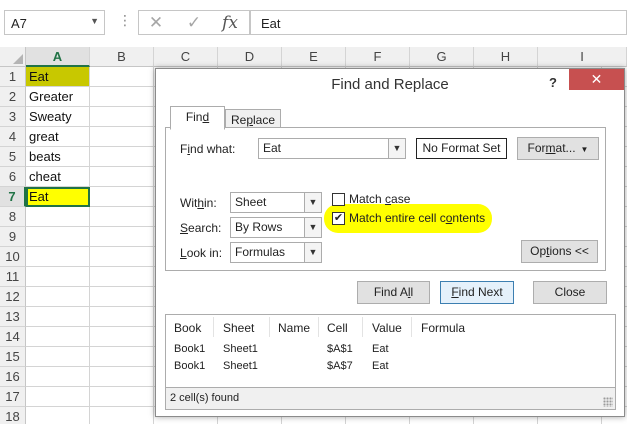 The height and width of the screenshot is (424, 627). What do you see at coordinates (338, 199) in the screenshot?
I see `match-case-checkbox` at bounding box center [338, 199].